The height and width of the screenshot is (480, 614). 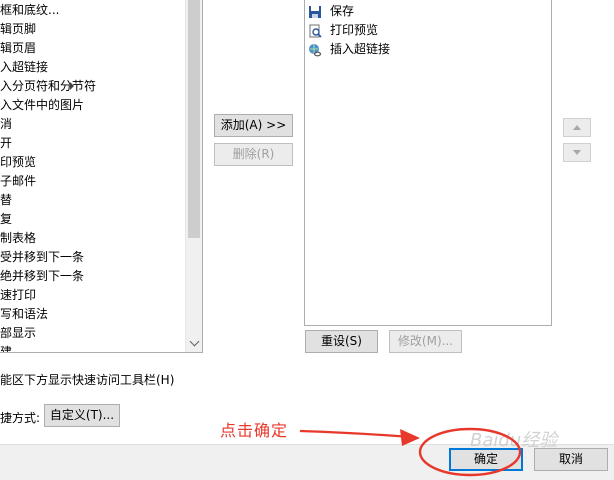 What do you see at coordinates (360, 49) in the screenshot?
I see `list-item-label: 插入超链接` at bounding box center [360, 49].